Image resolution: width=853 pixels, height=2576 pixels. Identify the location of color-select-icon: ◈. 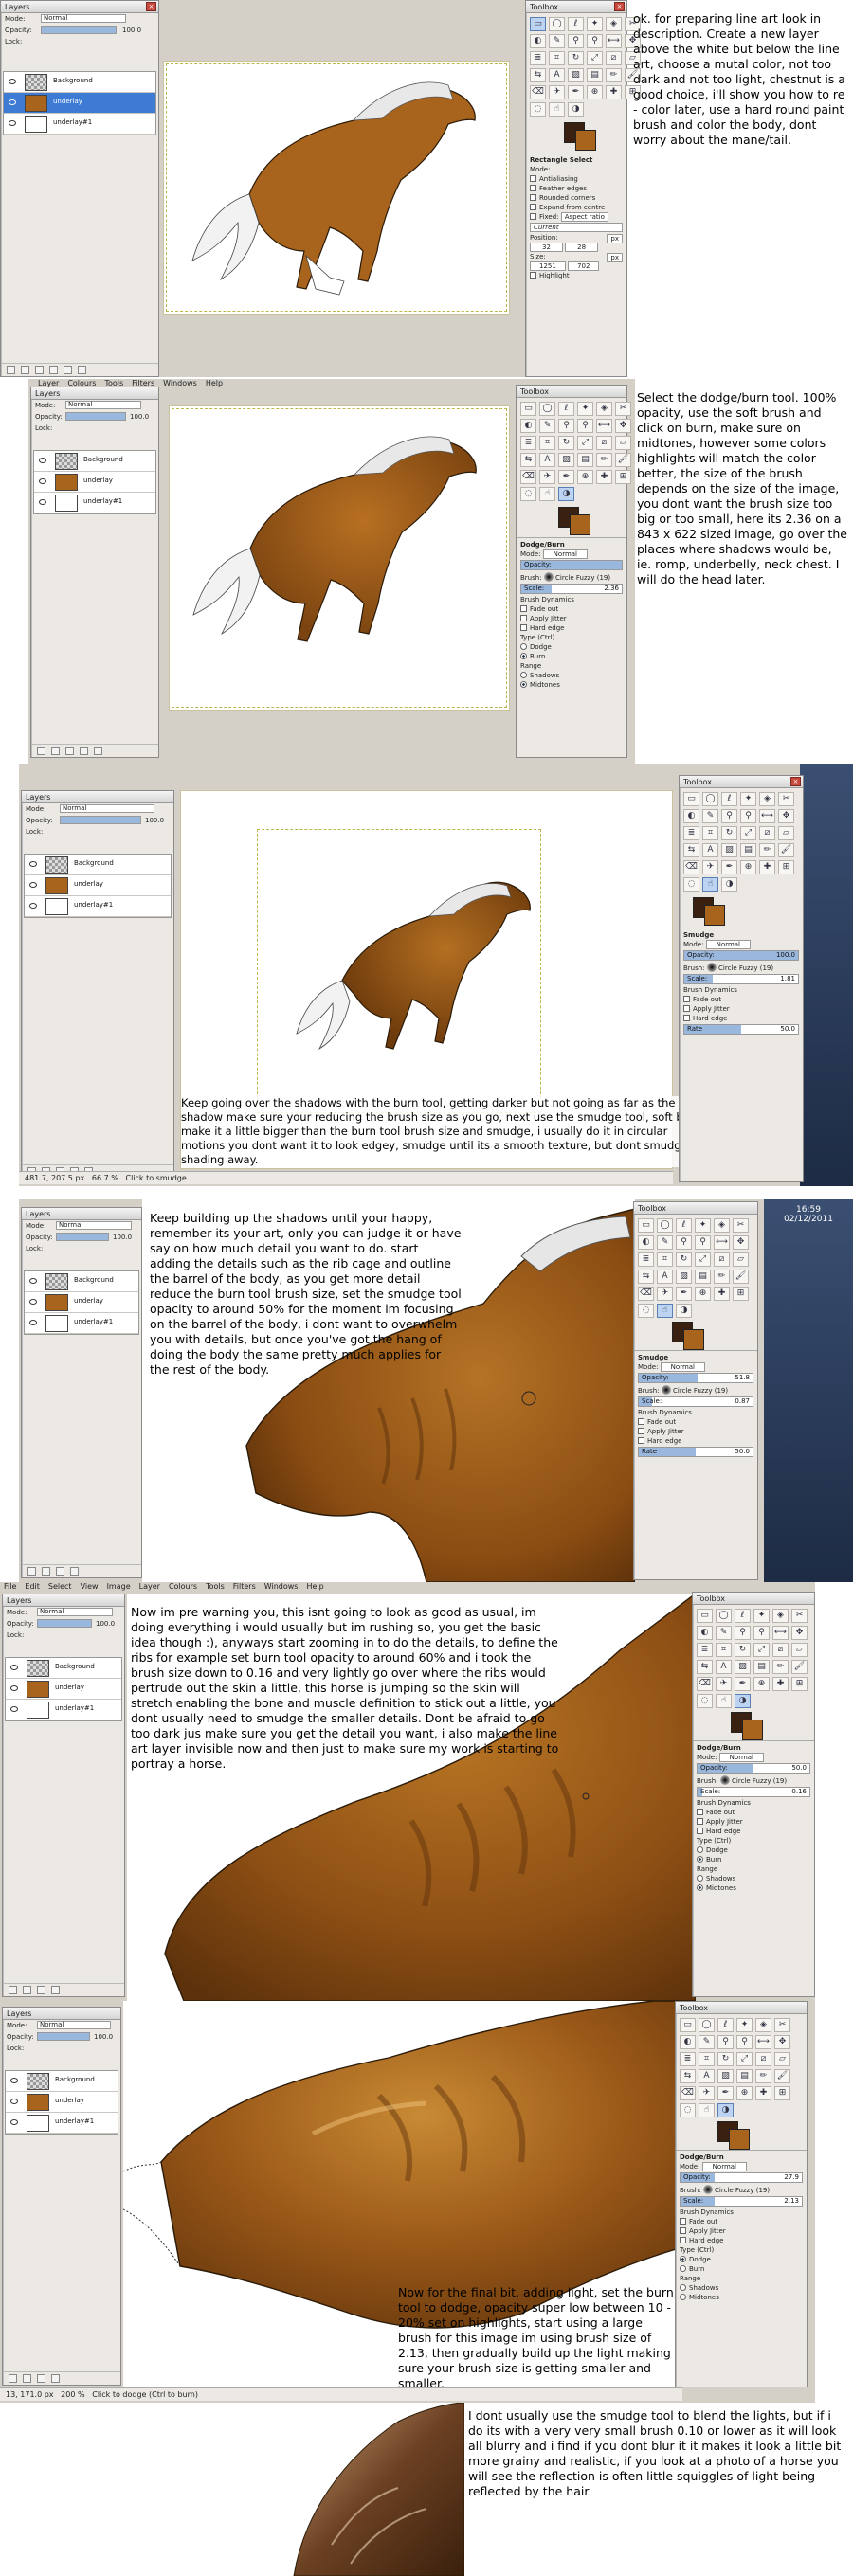
(614, 24).